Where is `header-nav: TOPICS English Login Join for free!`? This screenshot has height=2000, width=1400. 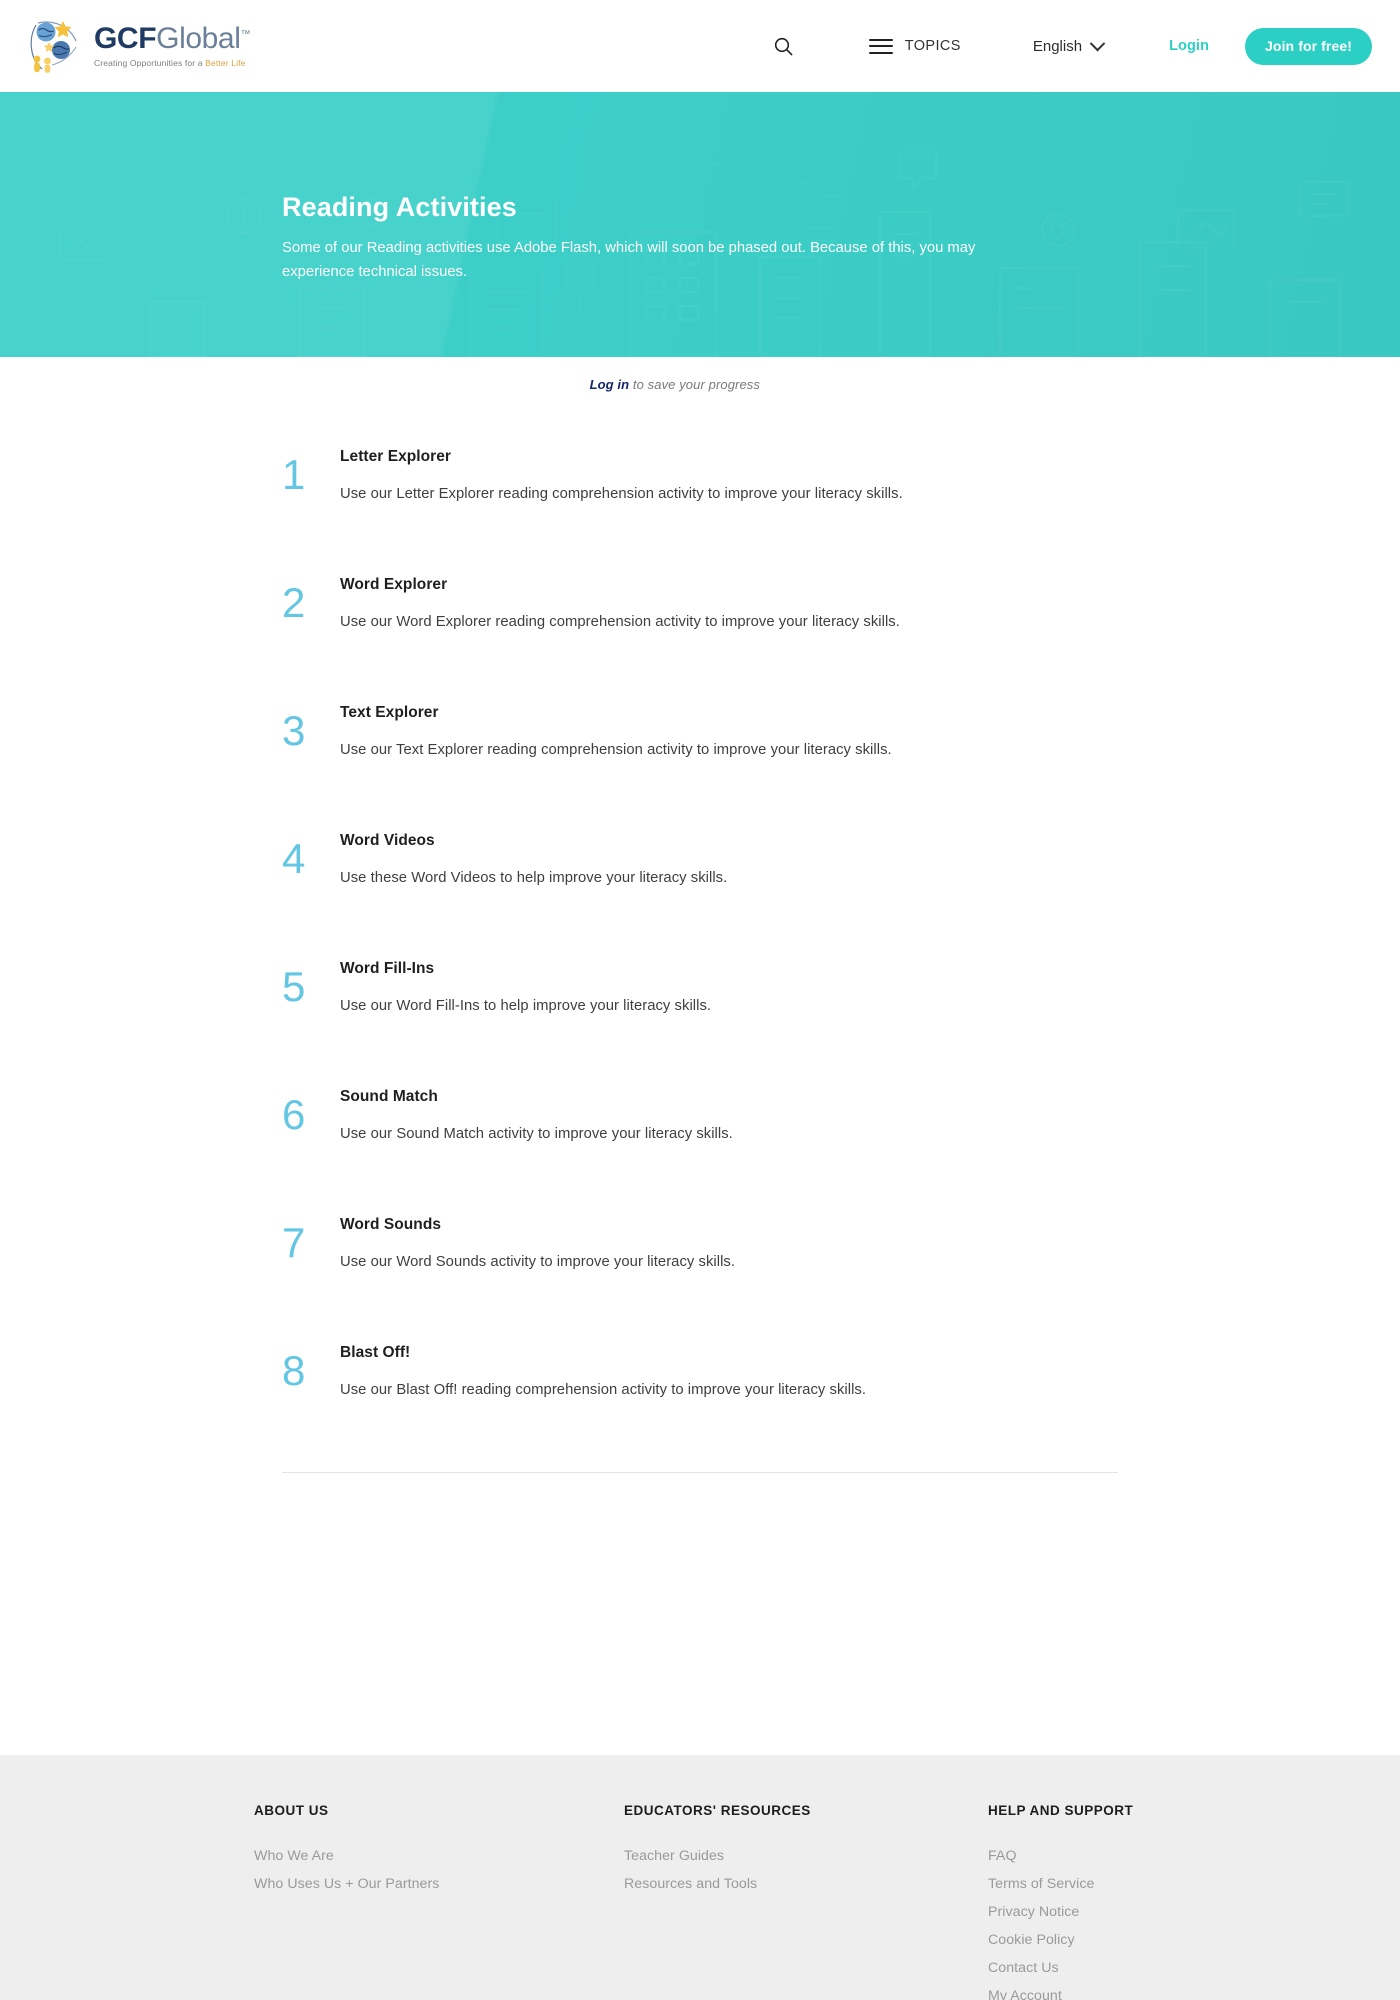 header-nav: TOPICS English Login Join for free! is located at coordinates (1063, 46).